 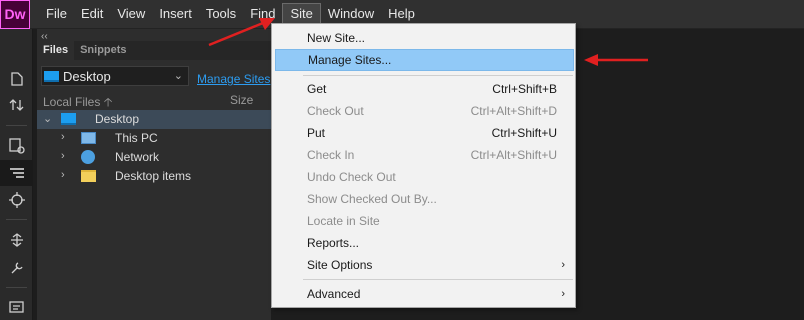 I want to click on menu-view: View, so click(x=131, y=14).